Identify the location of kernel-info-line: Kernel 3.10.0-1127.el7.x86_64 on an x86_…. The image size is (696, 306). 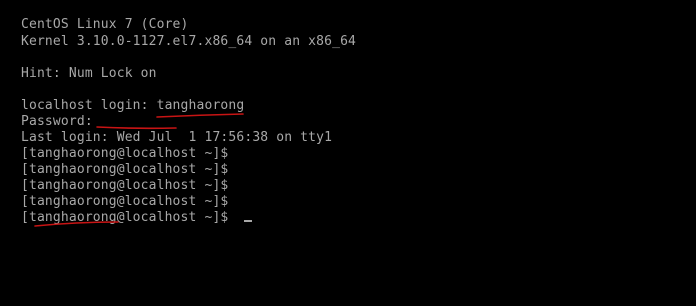
(189, 41).